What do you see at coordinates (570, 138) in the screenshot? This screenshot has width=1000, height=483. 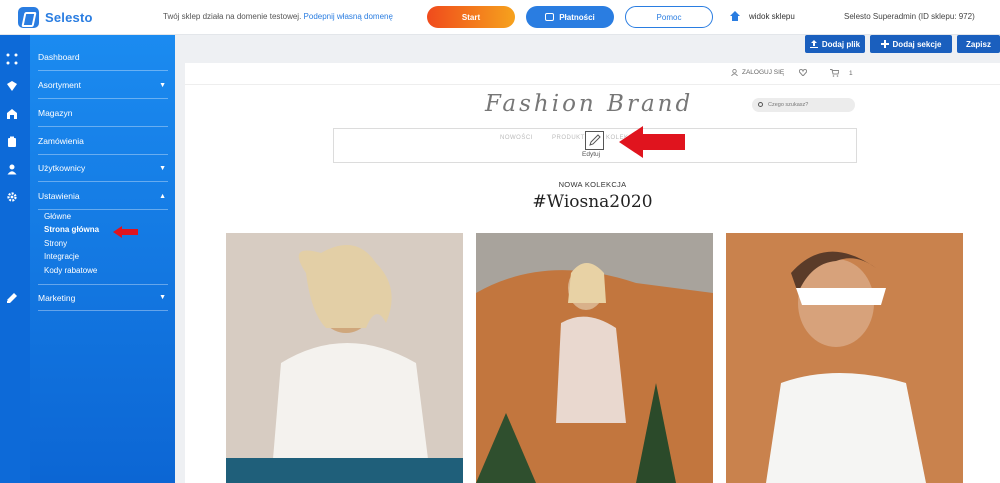 I see `menu-link-products: PRODUKTY` at bounding box center [570, 138].